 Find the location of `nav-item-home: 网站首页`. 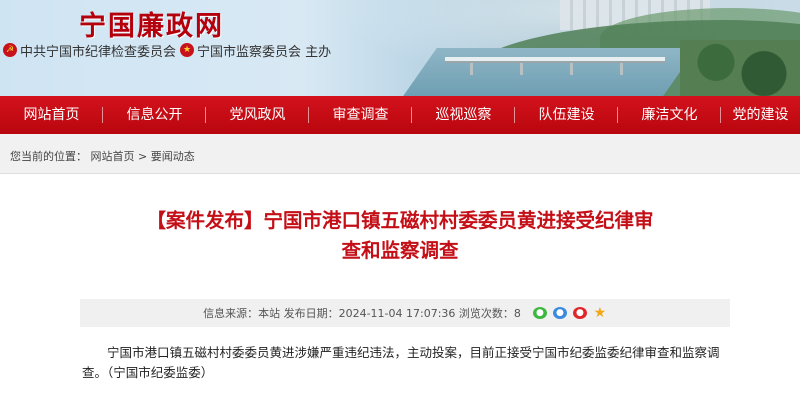

nav-item-home: 网站首页 is located at coordinates (51, 115).